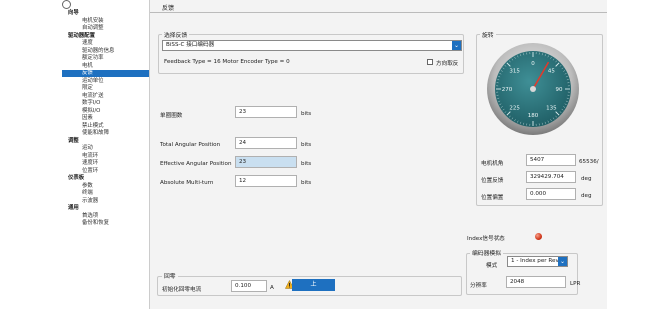 The height and width of the screenshot is (309, 665). What do you see at coordinates (430, 62) in the screenshot?
I see `direction-invert-checkbox` at bounding box center [430, 62].